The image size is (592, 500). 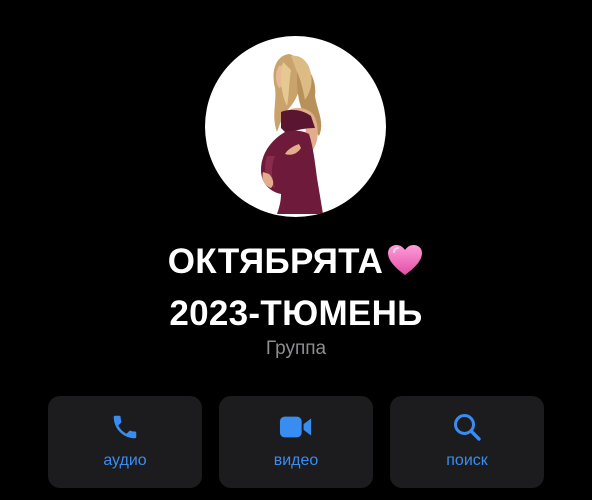 I want to click on video-call-button: видео, so click(x=296, y=442).